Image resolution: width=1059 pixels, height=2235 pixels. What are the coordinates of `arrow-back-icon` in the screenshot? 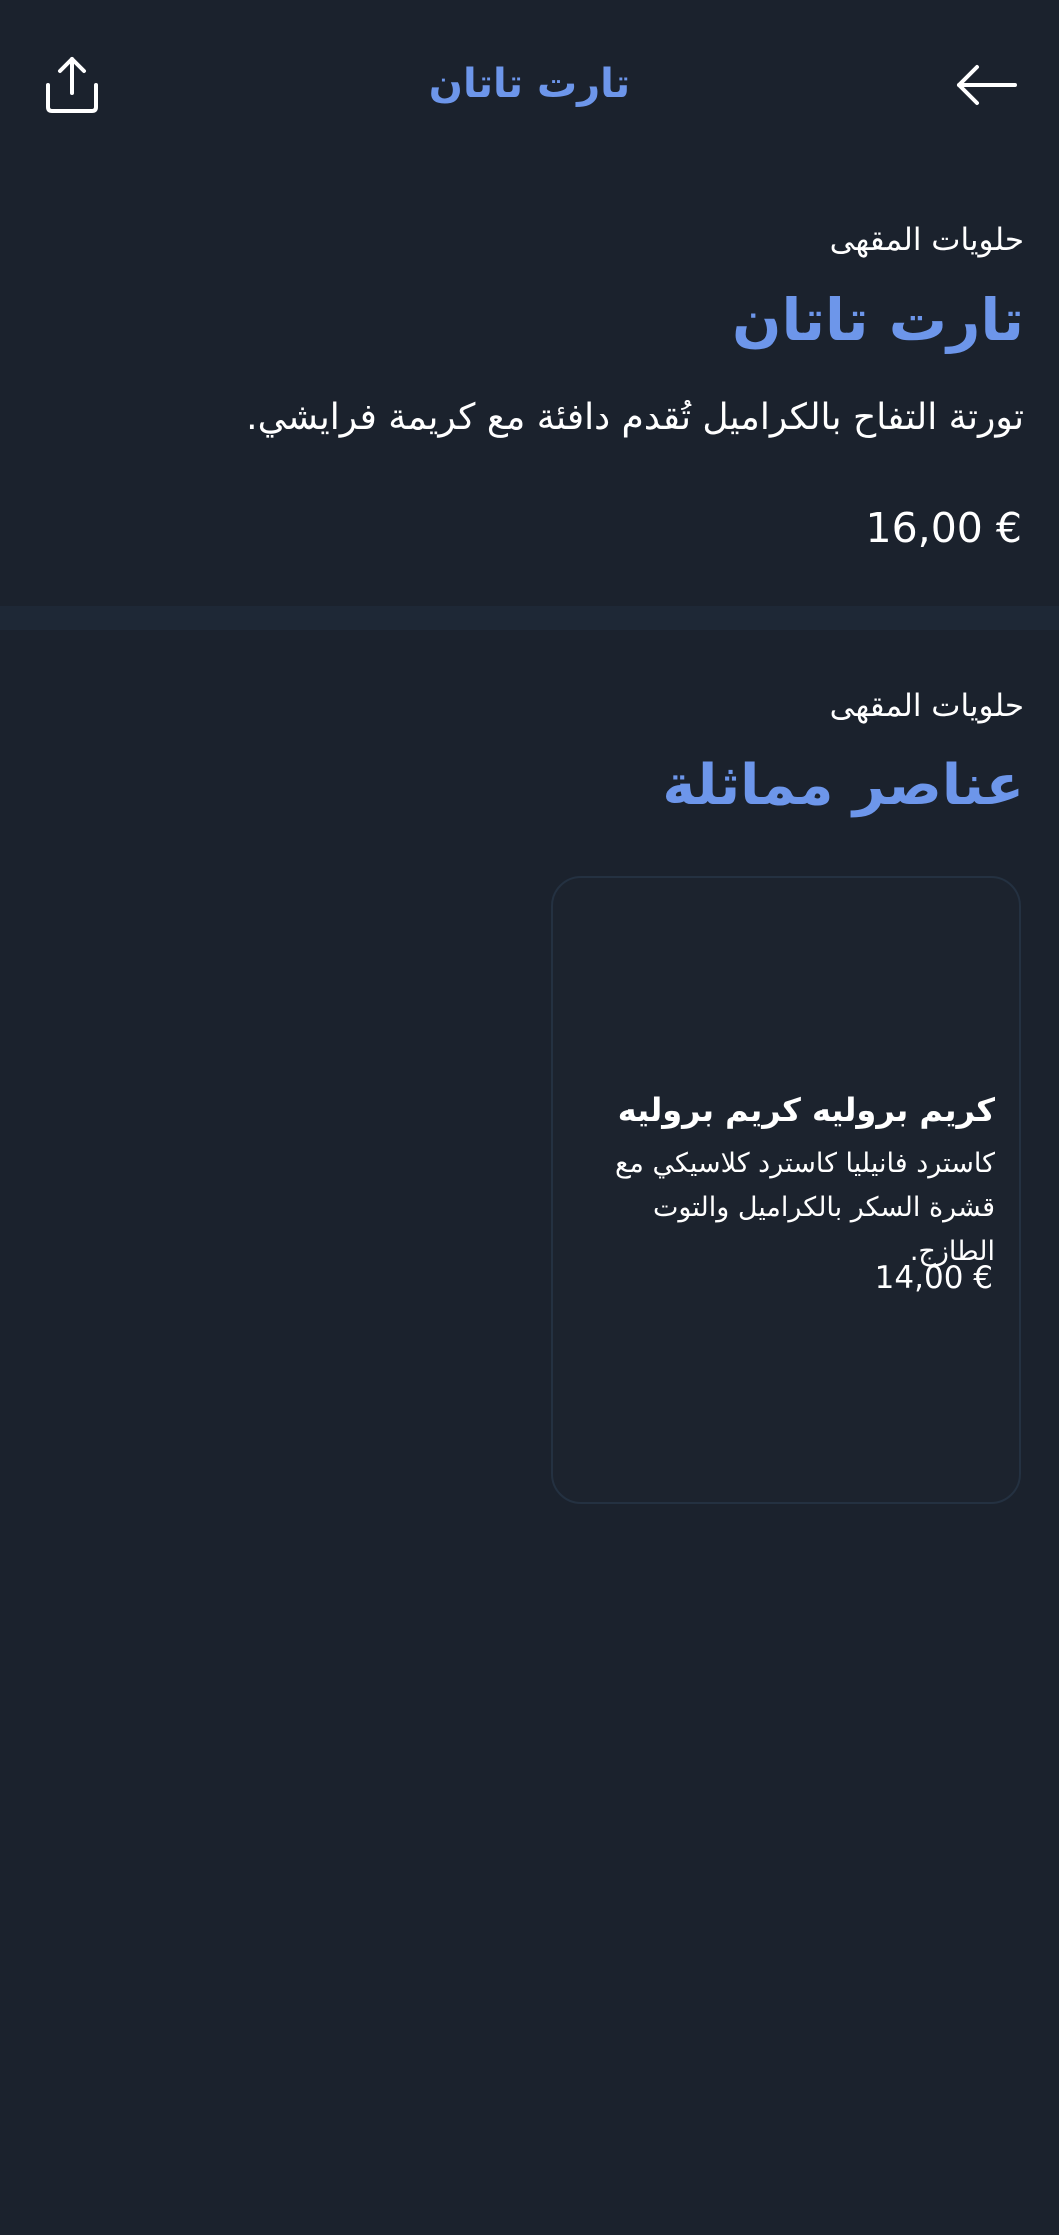 It's located at (987, 85).